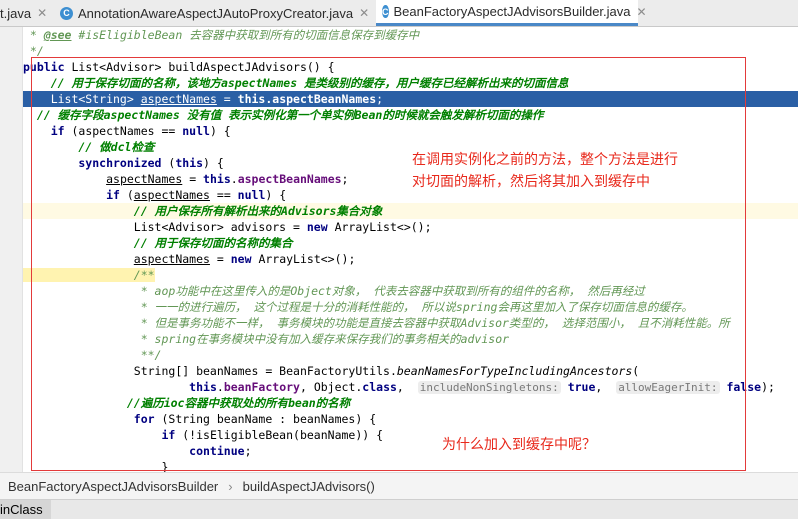  Describe the element at coordinates (410, 147) in the screenshot. I see `code-line: // 做dcl检查` at that location.